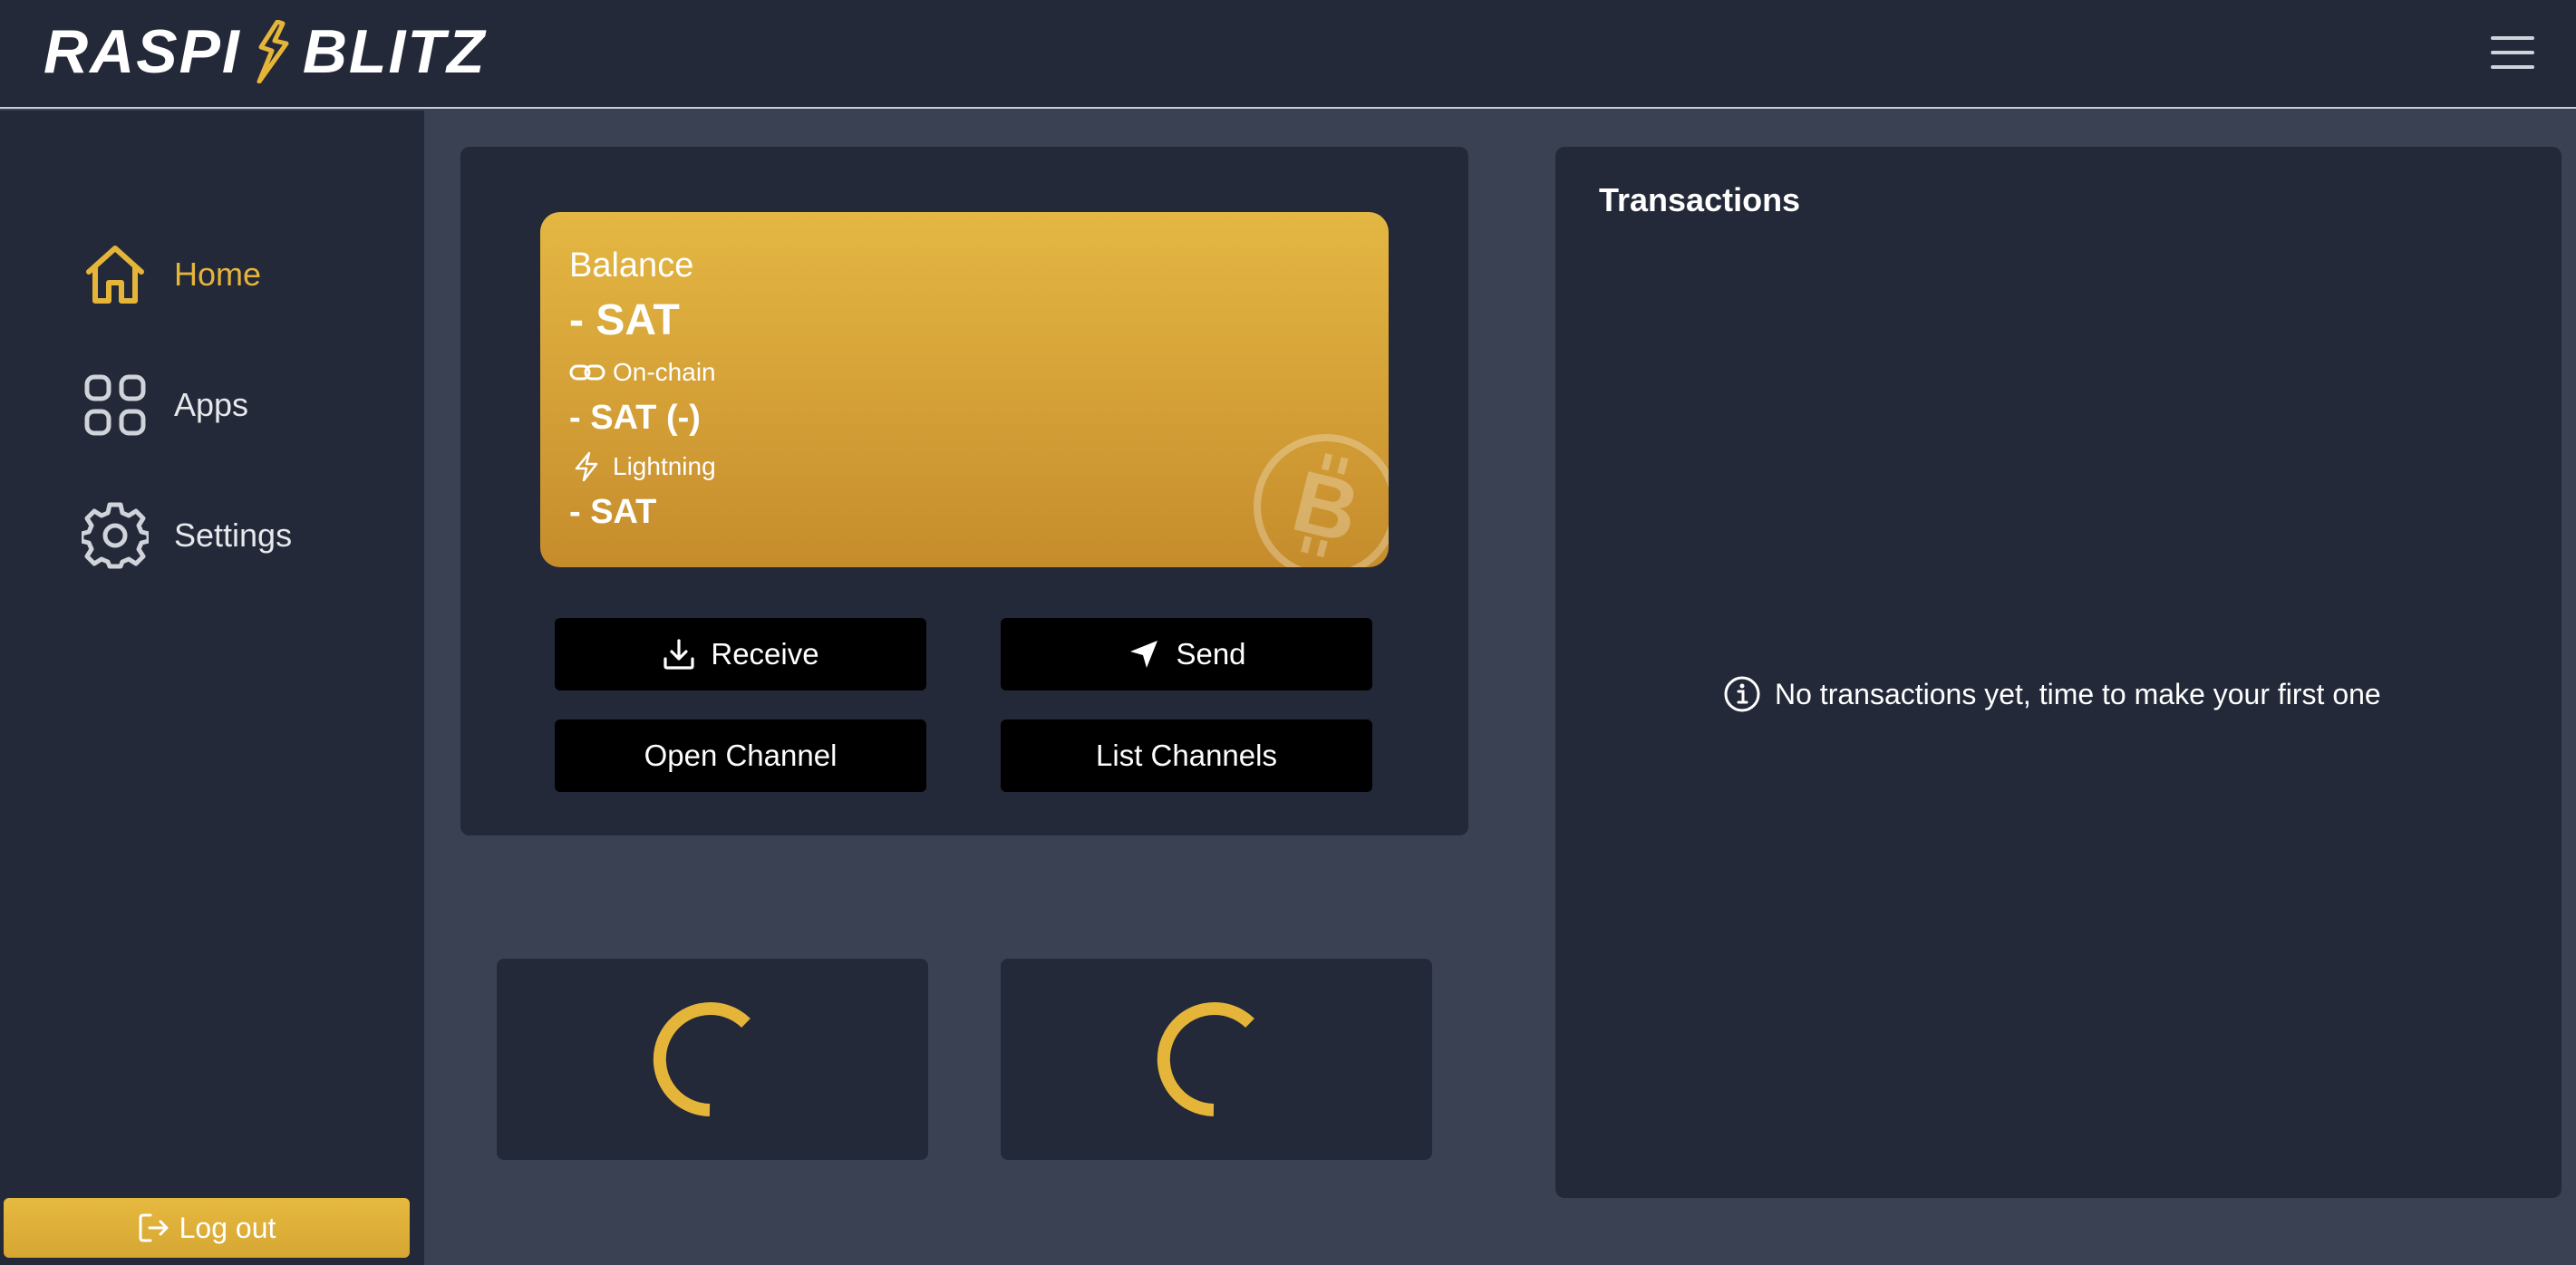  I want to click on logo-text-left: RASPI, so click(142, 52).